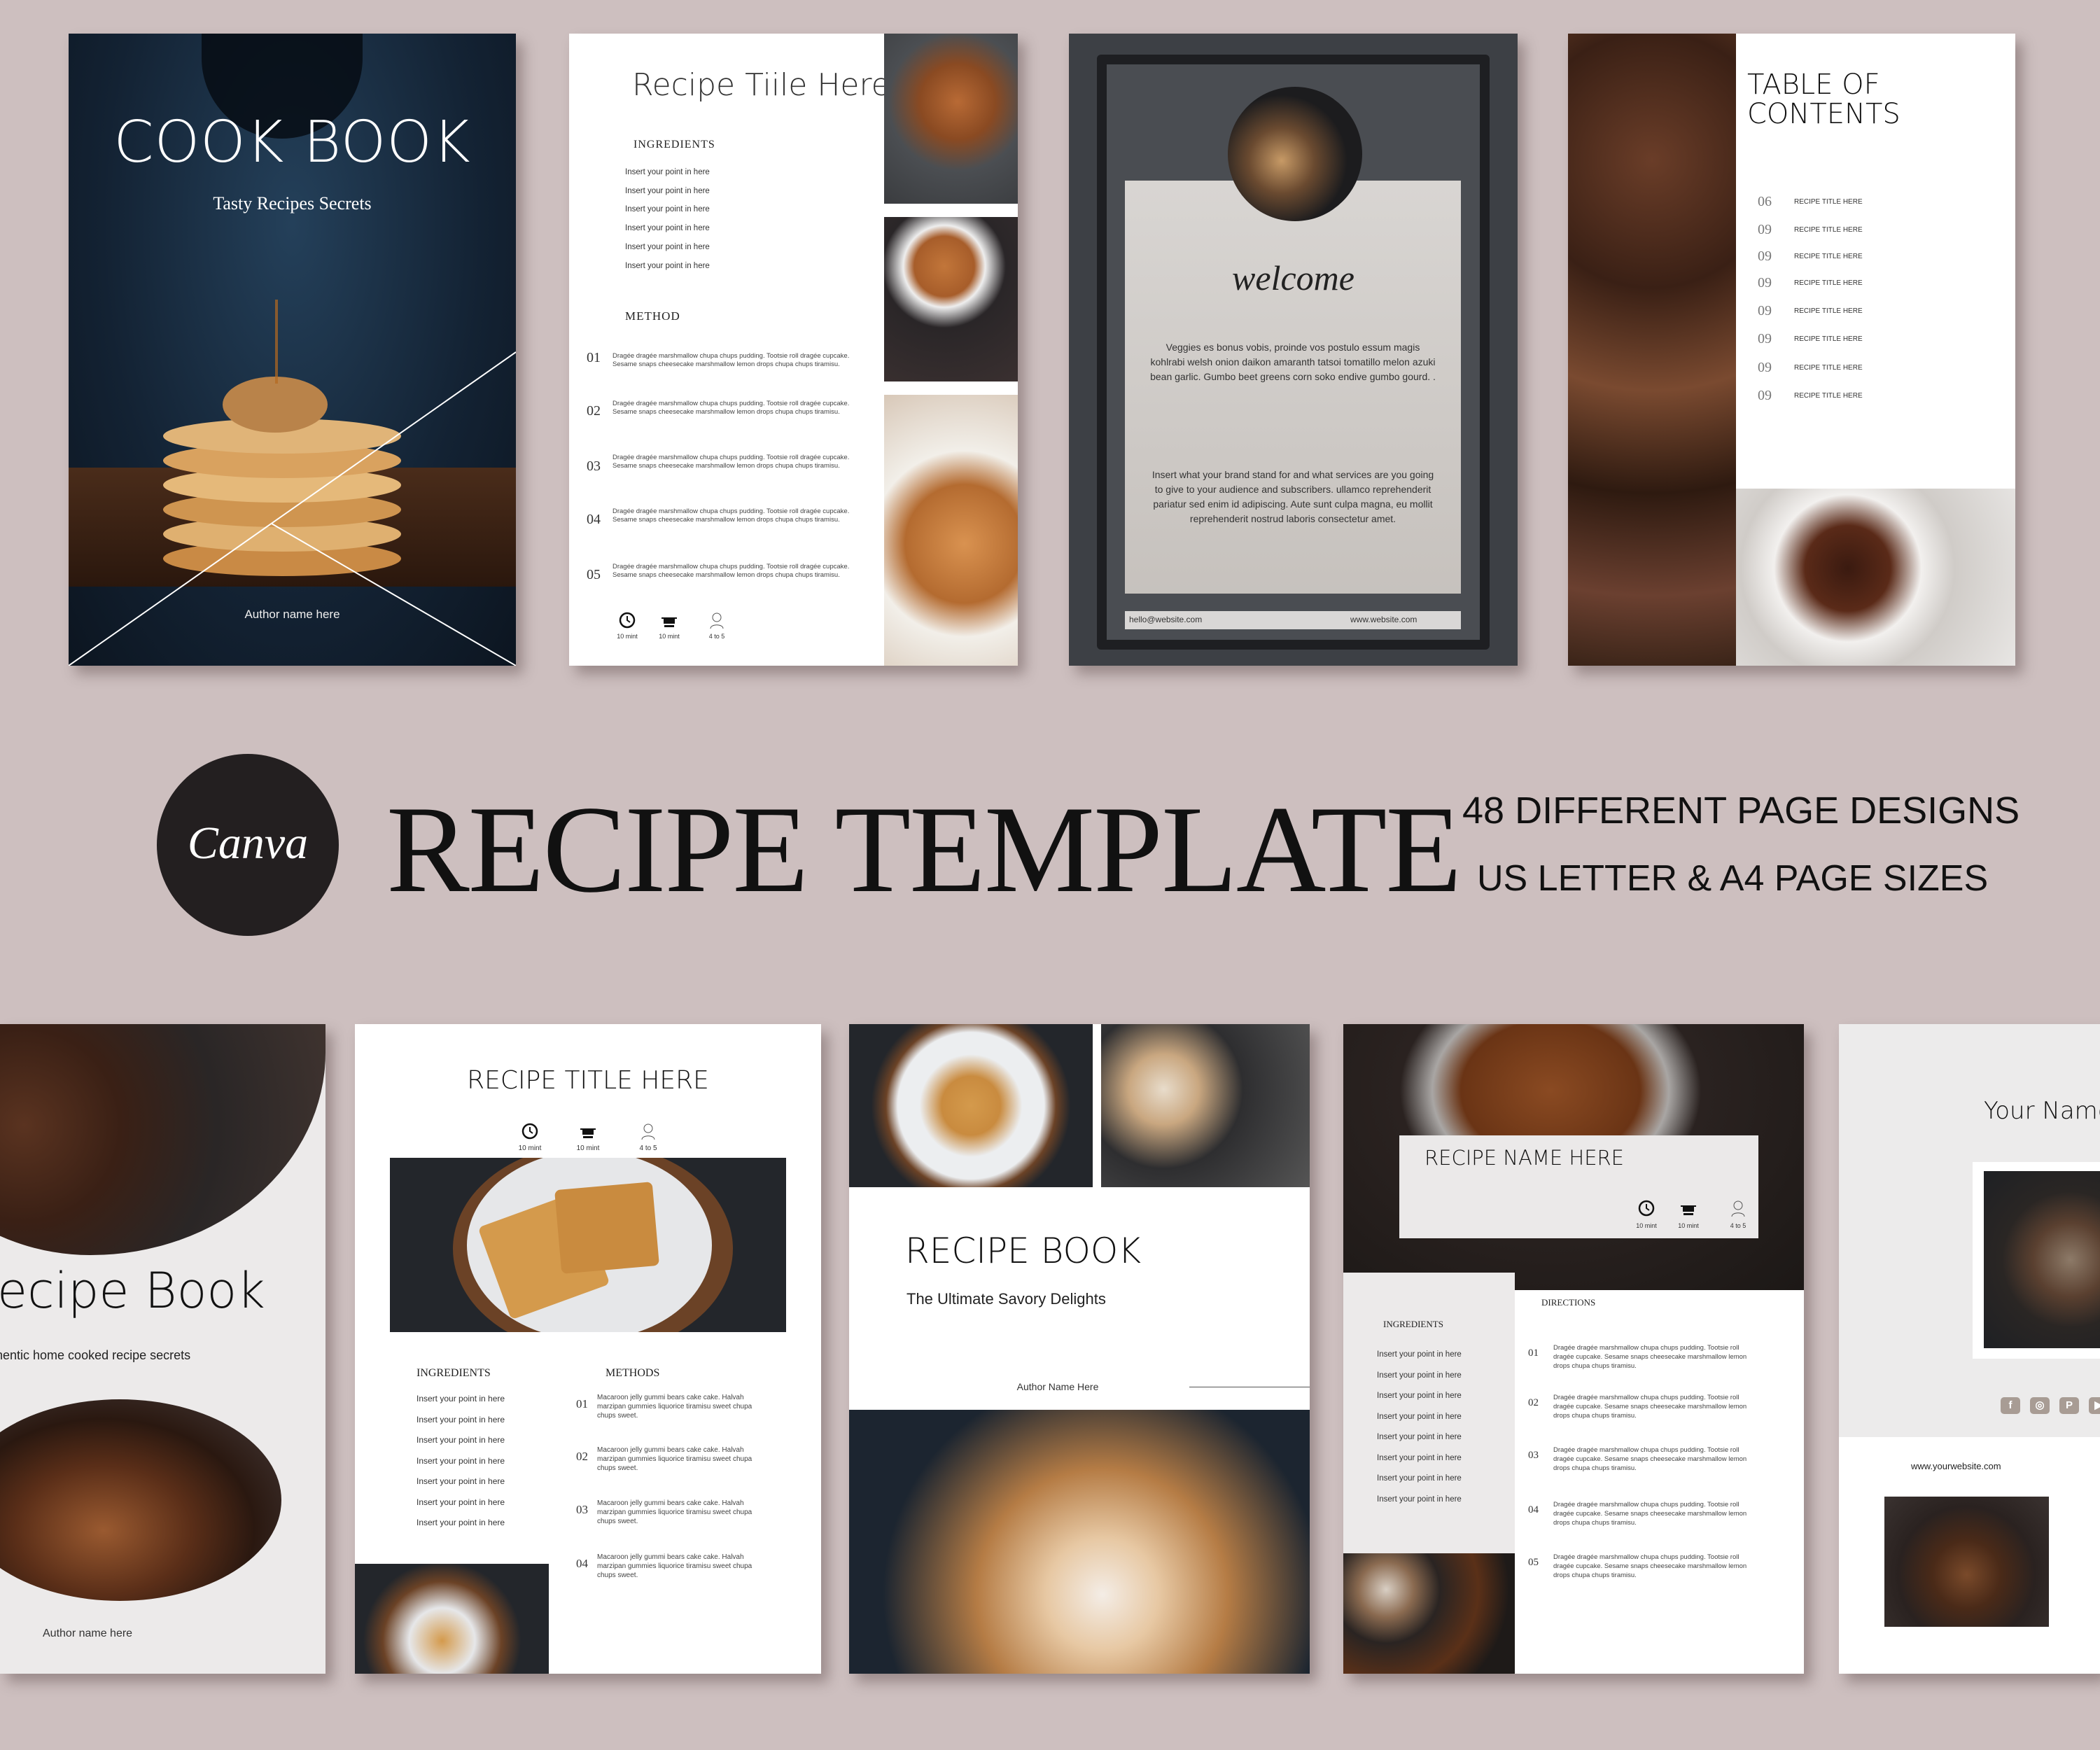  I want to click on recipe-book-author: Author Name Here, so click(1057, 1386).